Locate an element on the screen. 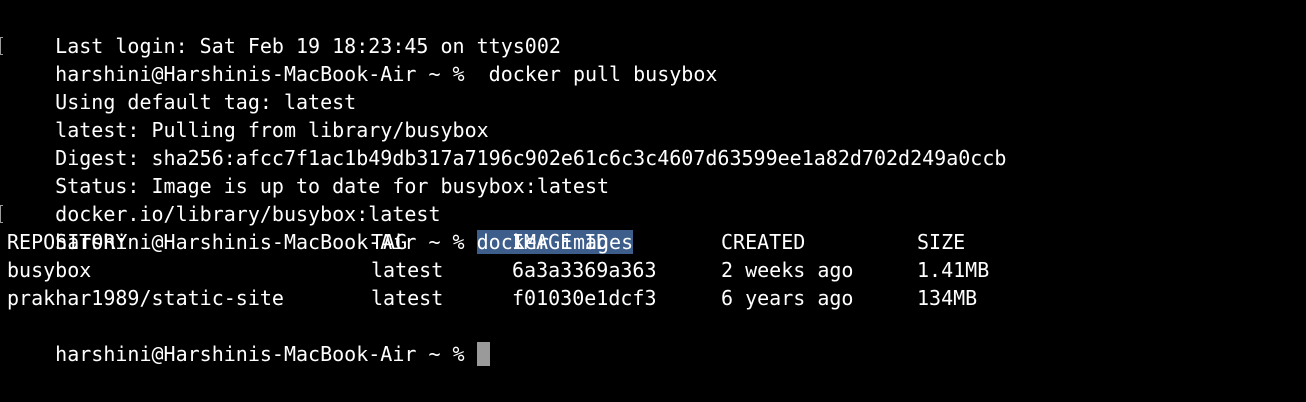 This screenshot has height=402, width=1306. table-header-image-id: IMAGE ID is located at coordinates (560, 242).